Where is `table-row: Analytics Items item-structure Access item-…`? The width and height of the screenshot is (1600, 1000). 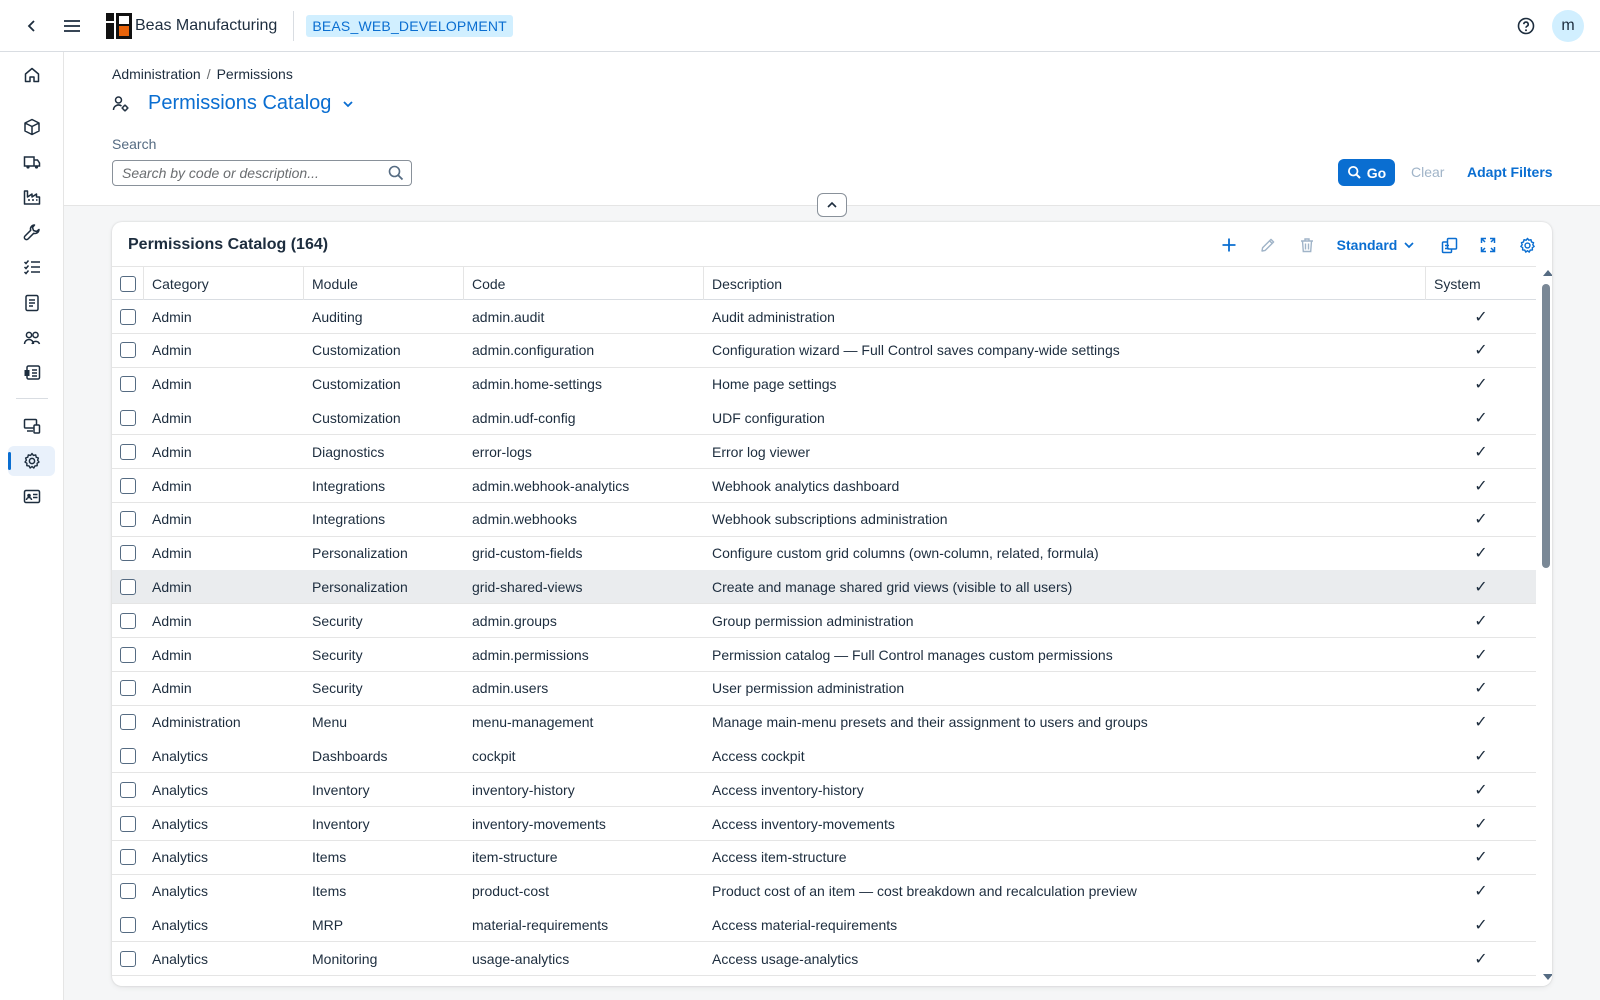 table-row: Analytics Items item-structure Access item-… is located at coordinates (824, 857).